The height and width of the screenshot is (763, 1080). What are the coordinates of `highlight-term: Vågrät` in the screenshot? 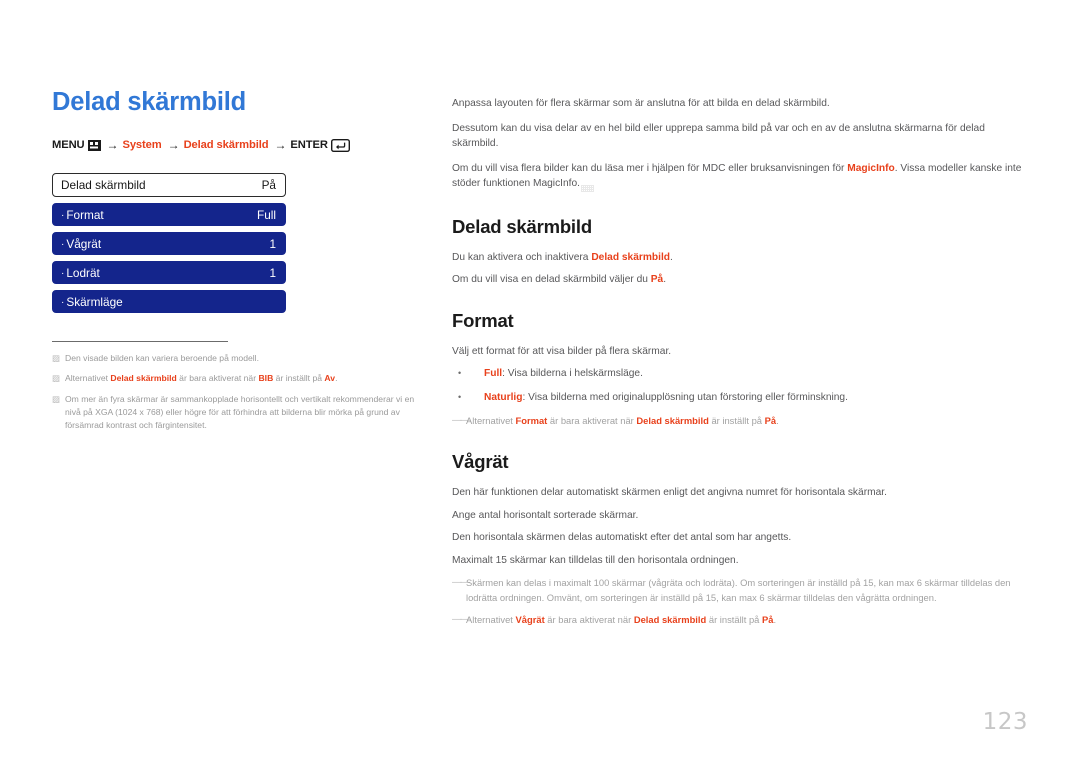 It's located at (530, 620).